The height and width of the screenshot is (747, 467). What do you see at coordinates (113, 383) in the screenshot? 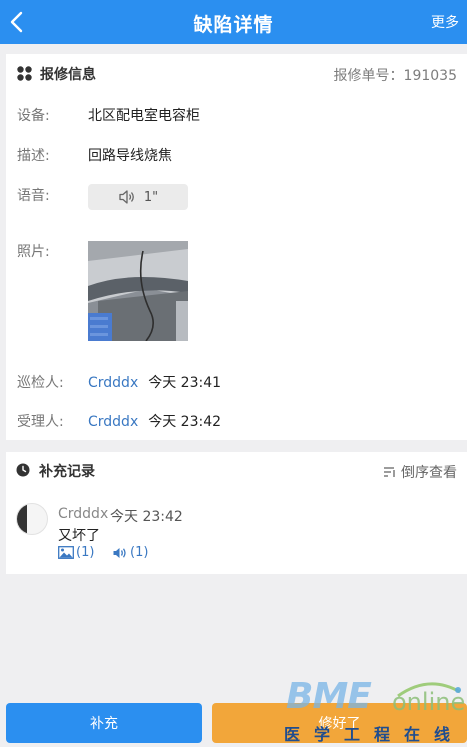
I see `inspector-name: Crdddx` at bounding box center [113, 383].